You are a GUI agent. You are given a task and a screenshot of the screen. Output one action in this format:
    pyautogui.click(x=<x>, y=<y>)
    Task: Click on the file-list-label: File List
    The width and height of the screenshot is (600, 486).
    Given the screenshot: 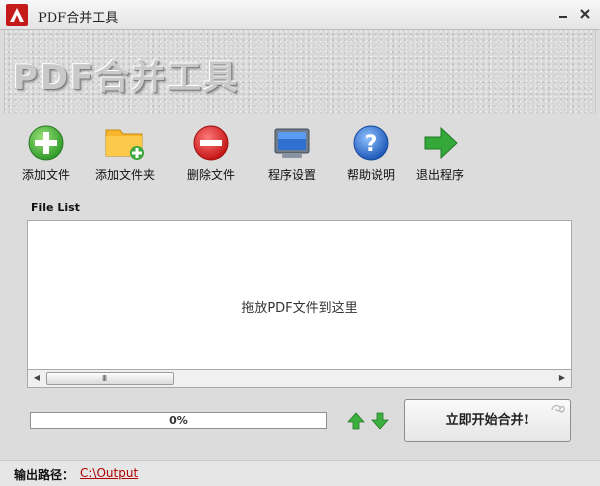 What is the action you would take?
    pyautogui.click(x=55, y=207)
    